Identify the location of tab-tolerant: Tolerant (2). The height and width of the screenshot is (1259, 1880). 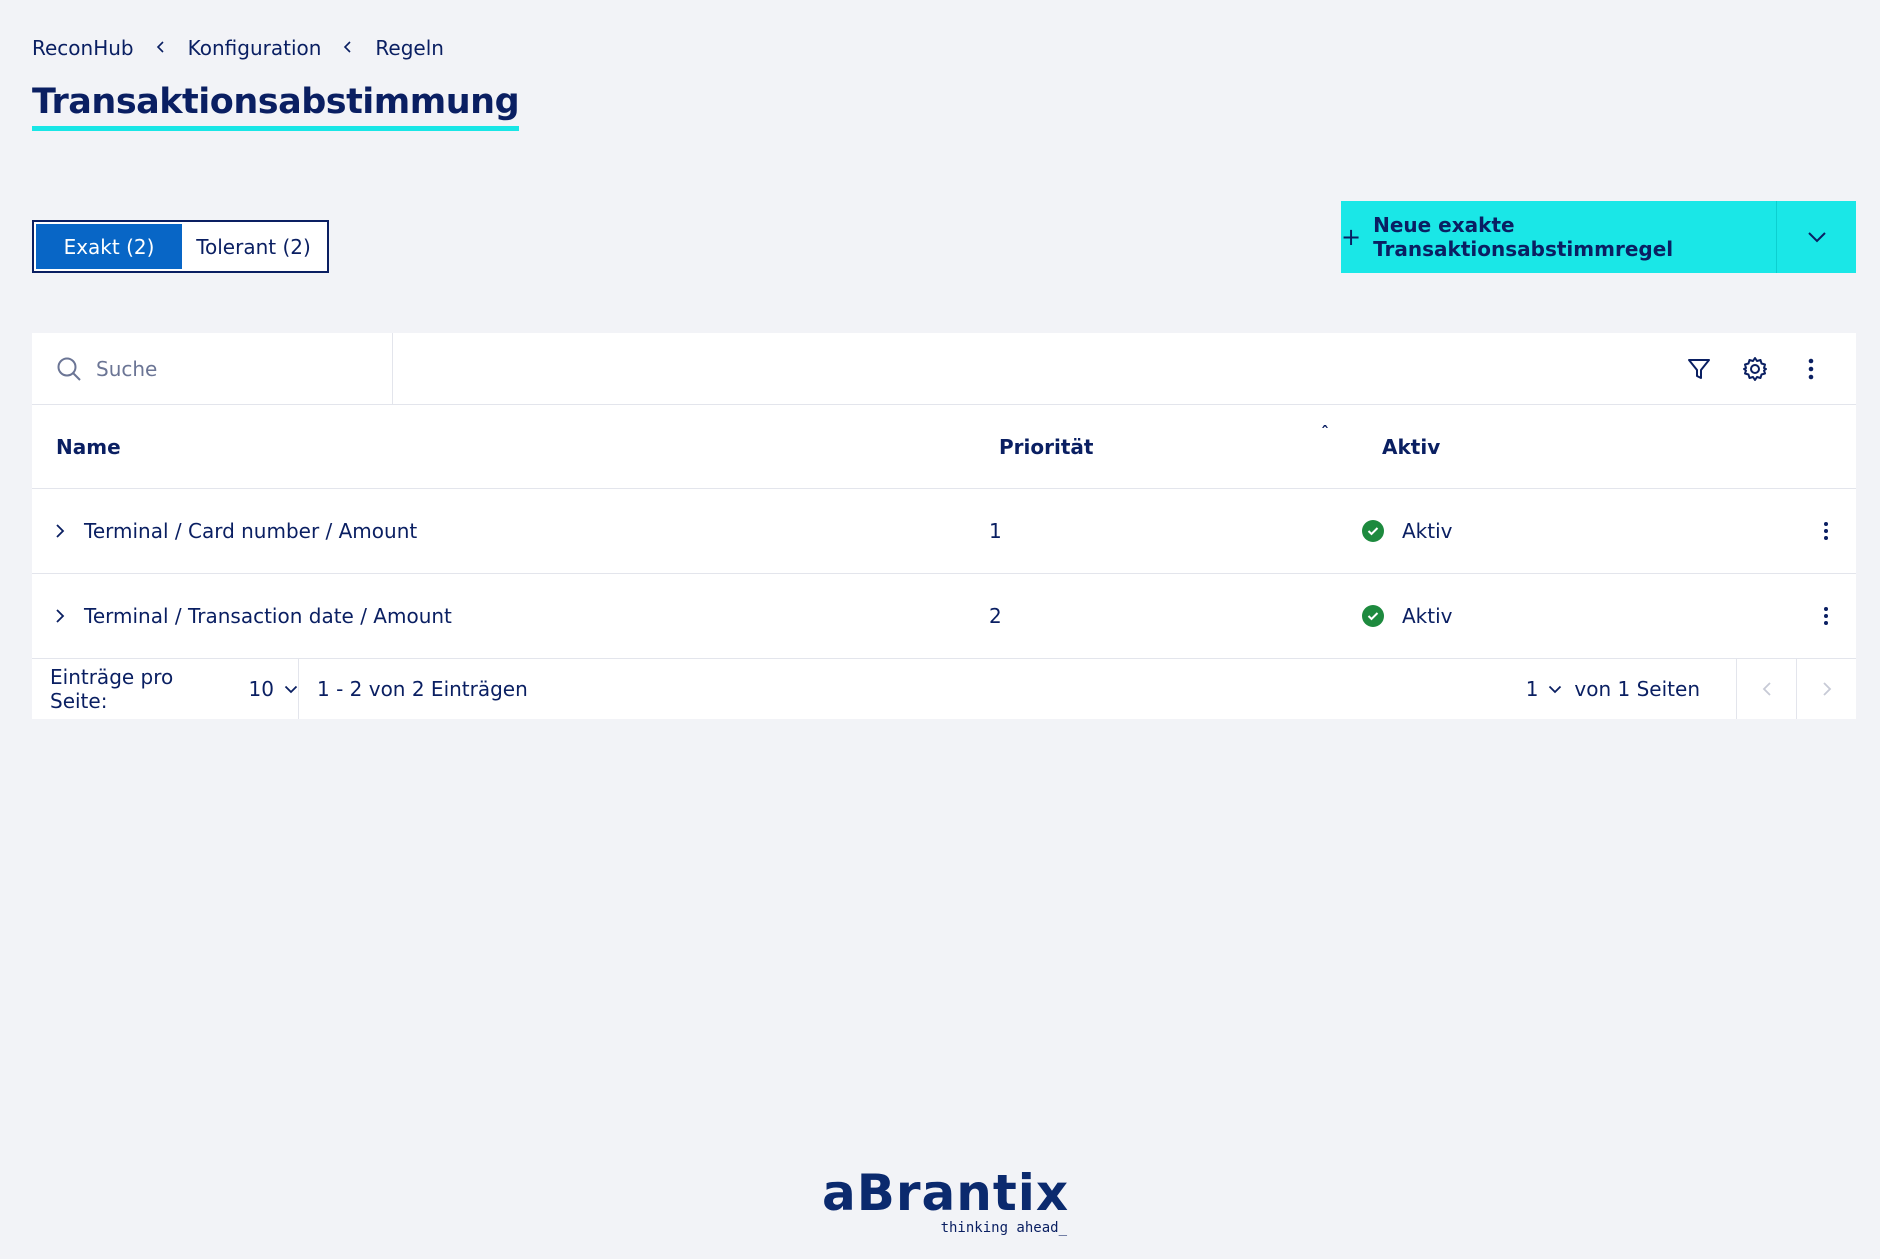
(253, 246).